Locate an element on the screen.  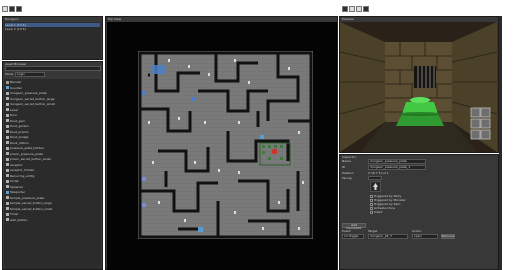
asset-item: Dust_gem is located at coordinates (15, 121).